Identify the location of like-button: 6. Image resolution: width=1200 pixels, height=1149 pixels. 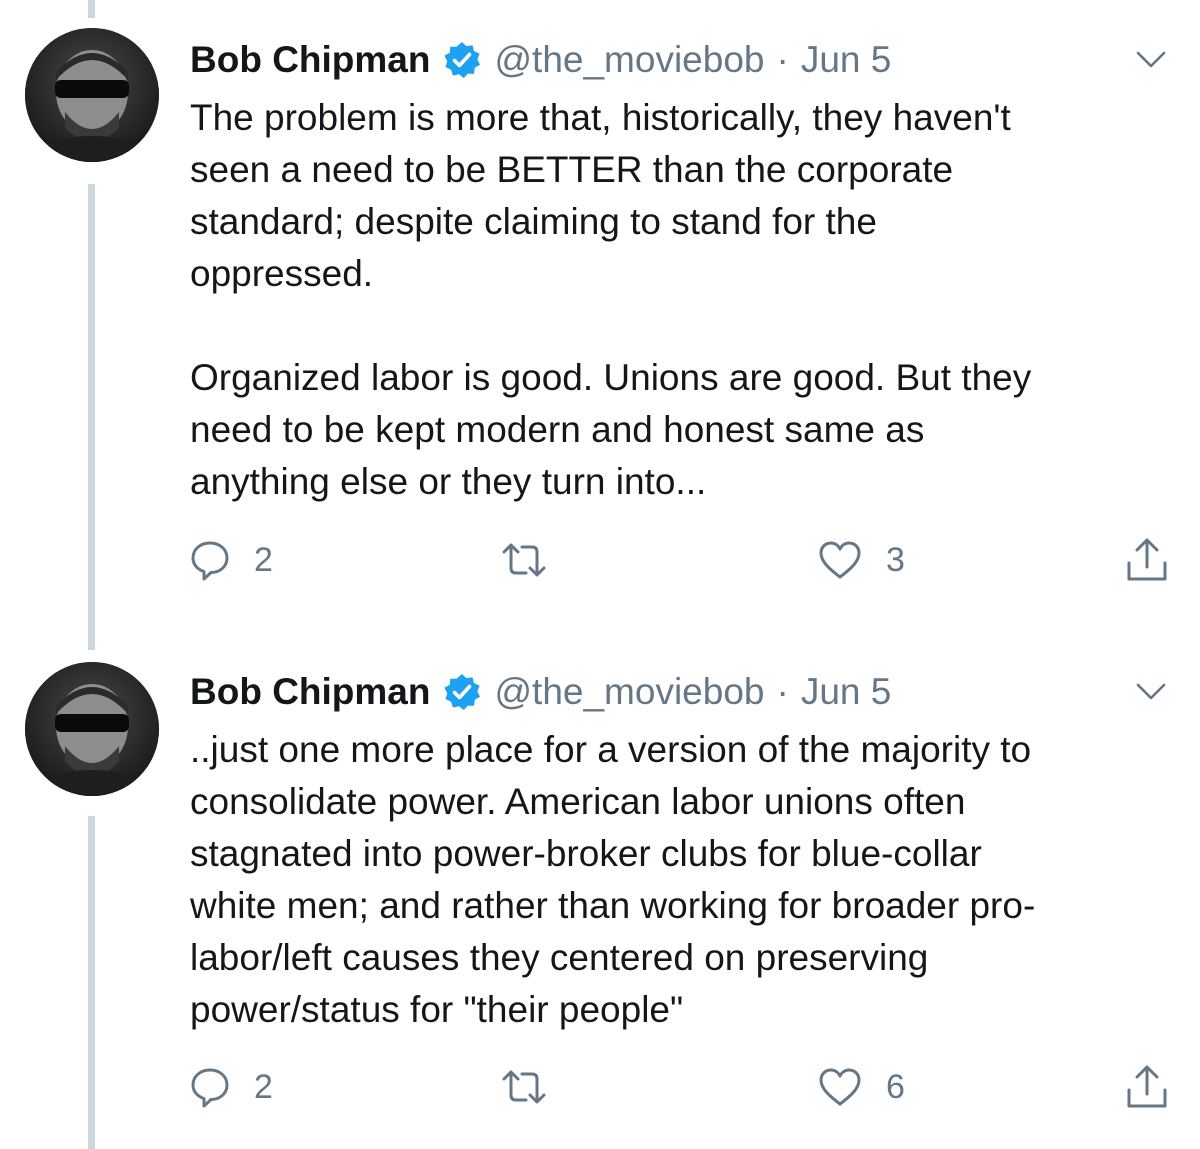
(861, 1087).